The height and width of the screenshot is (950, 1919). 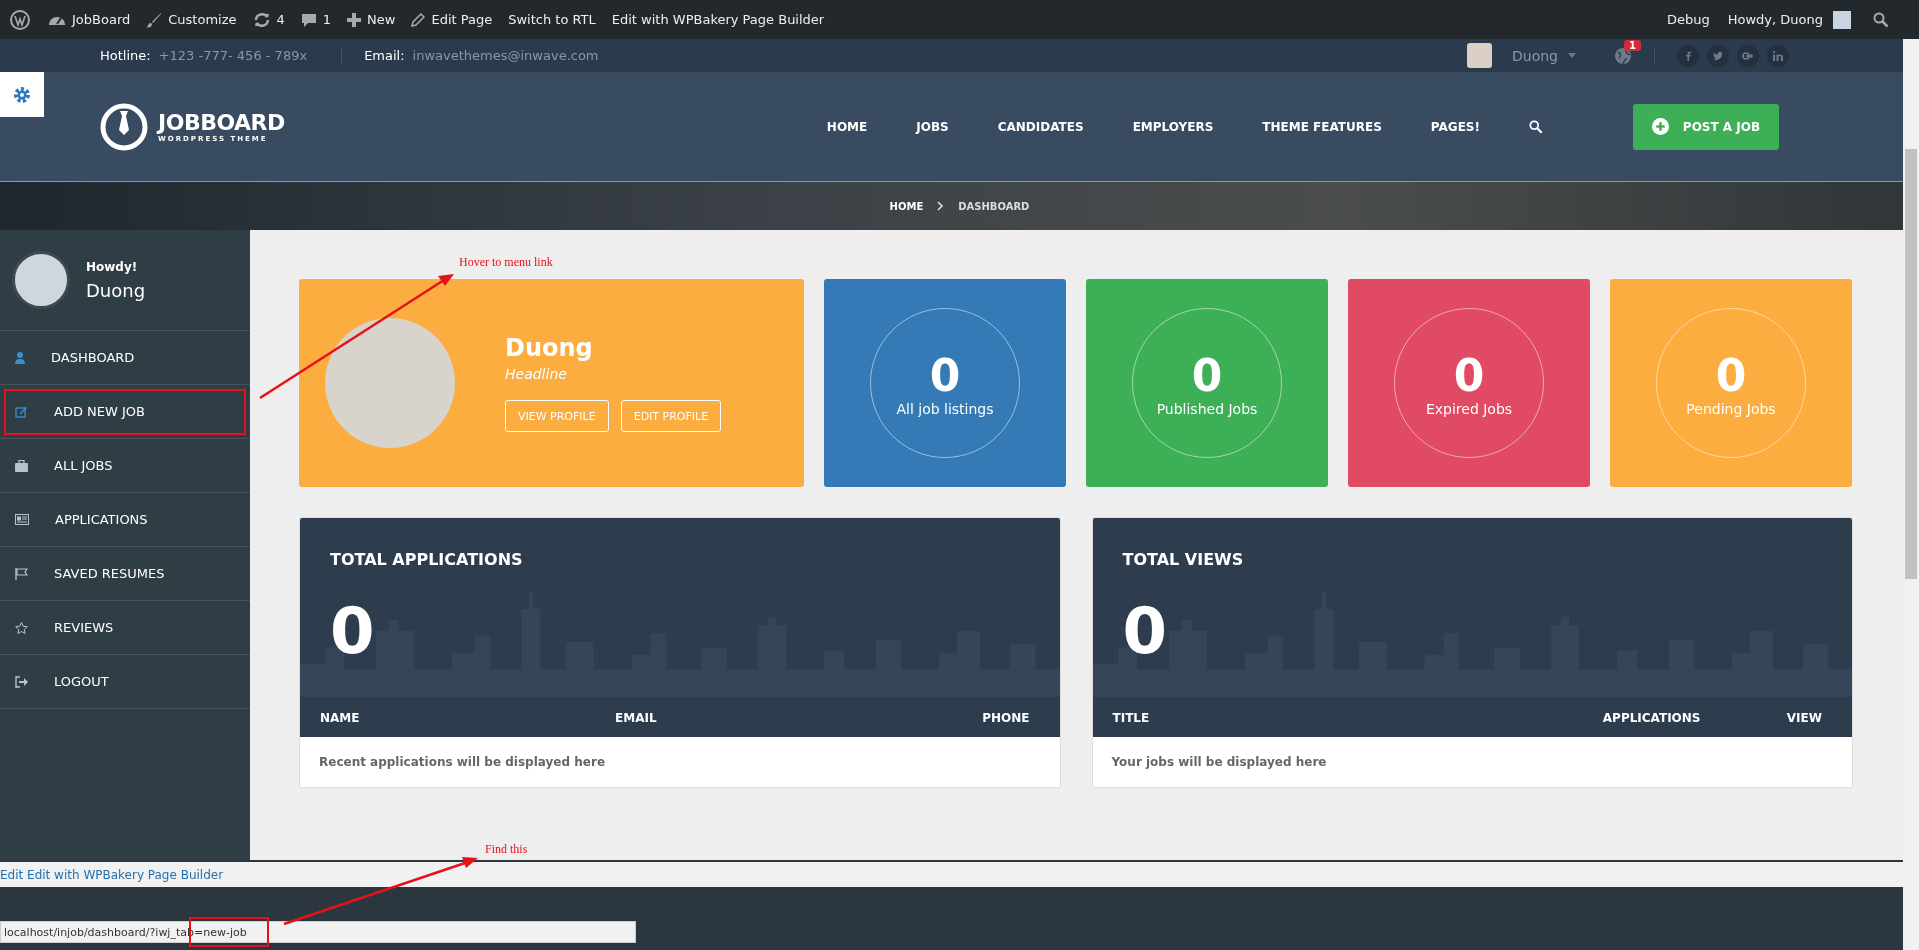 What do you see at coordinates (1469, 408) in the screenshot?
I see `stat-label: Expired Jobs` at bounding box center [1469, 408].